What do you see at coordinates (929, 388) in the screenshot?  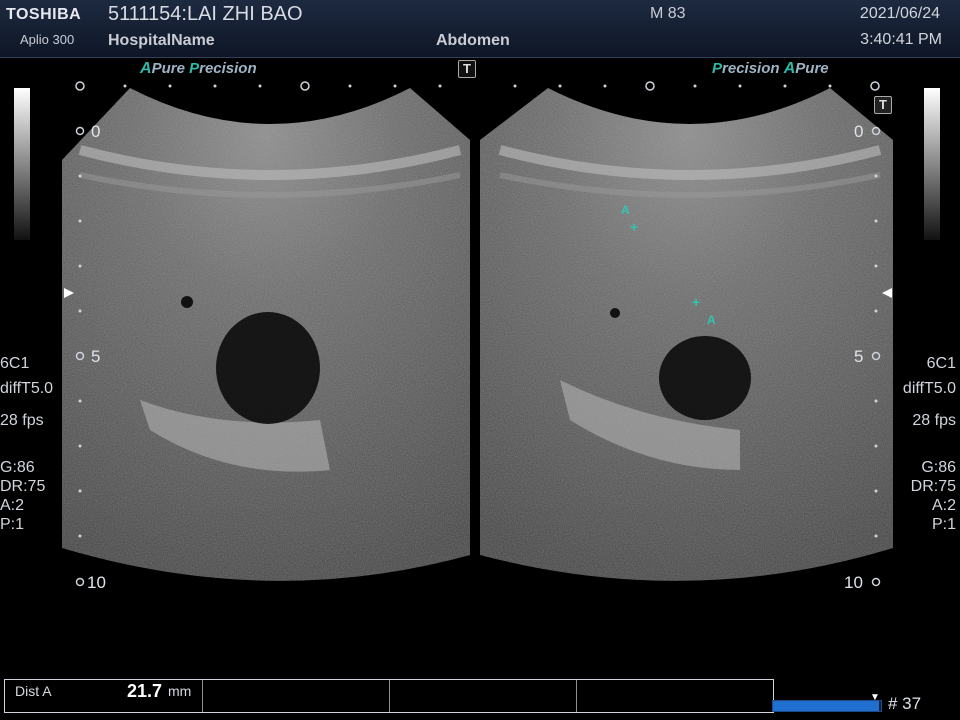 I see `filter-label-right: diffT5.0` at bounding box center [929, 388].